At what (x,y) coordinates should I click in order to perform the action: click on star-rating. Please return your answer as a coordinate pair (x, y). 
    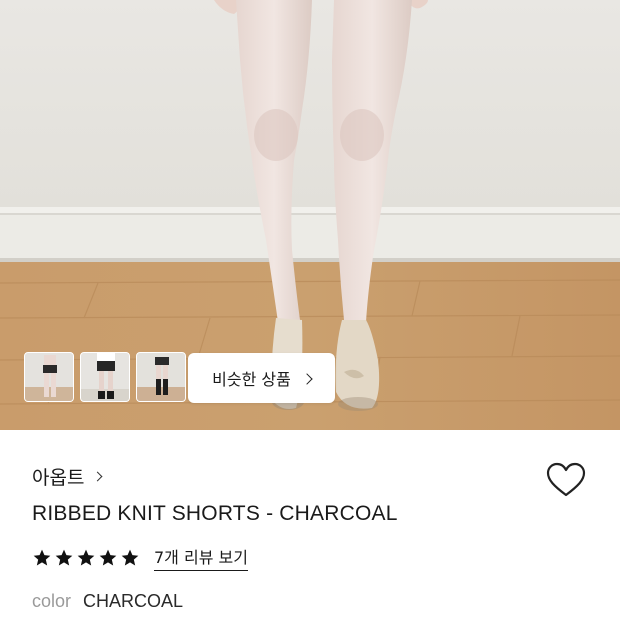
    Looking at the image, I should click on (86, 558).